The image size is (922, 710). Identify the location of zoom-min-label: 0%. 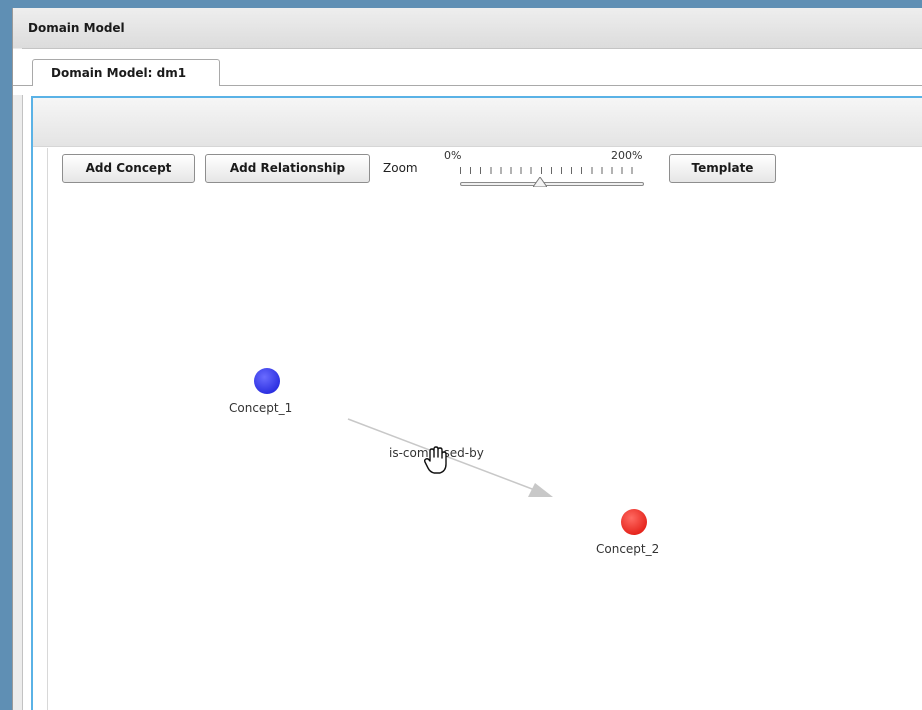
(453, 155).